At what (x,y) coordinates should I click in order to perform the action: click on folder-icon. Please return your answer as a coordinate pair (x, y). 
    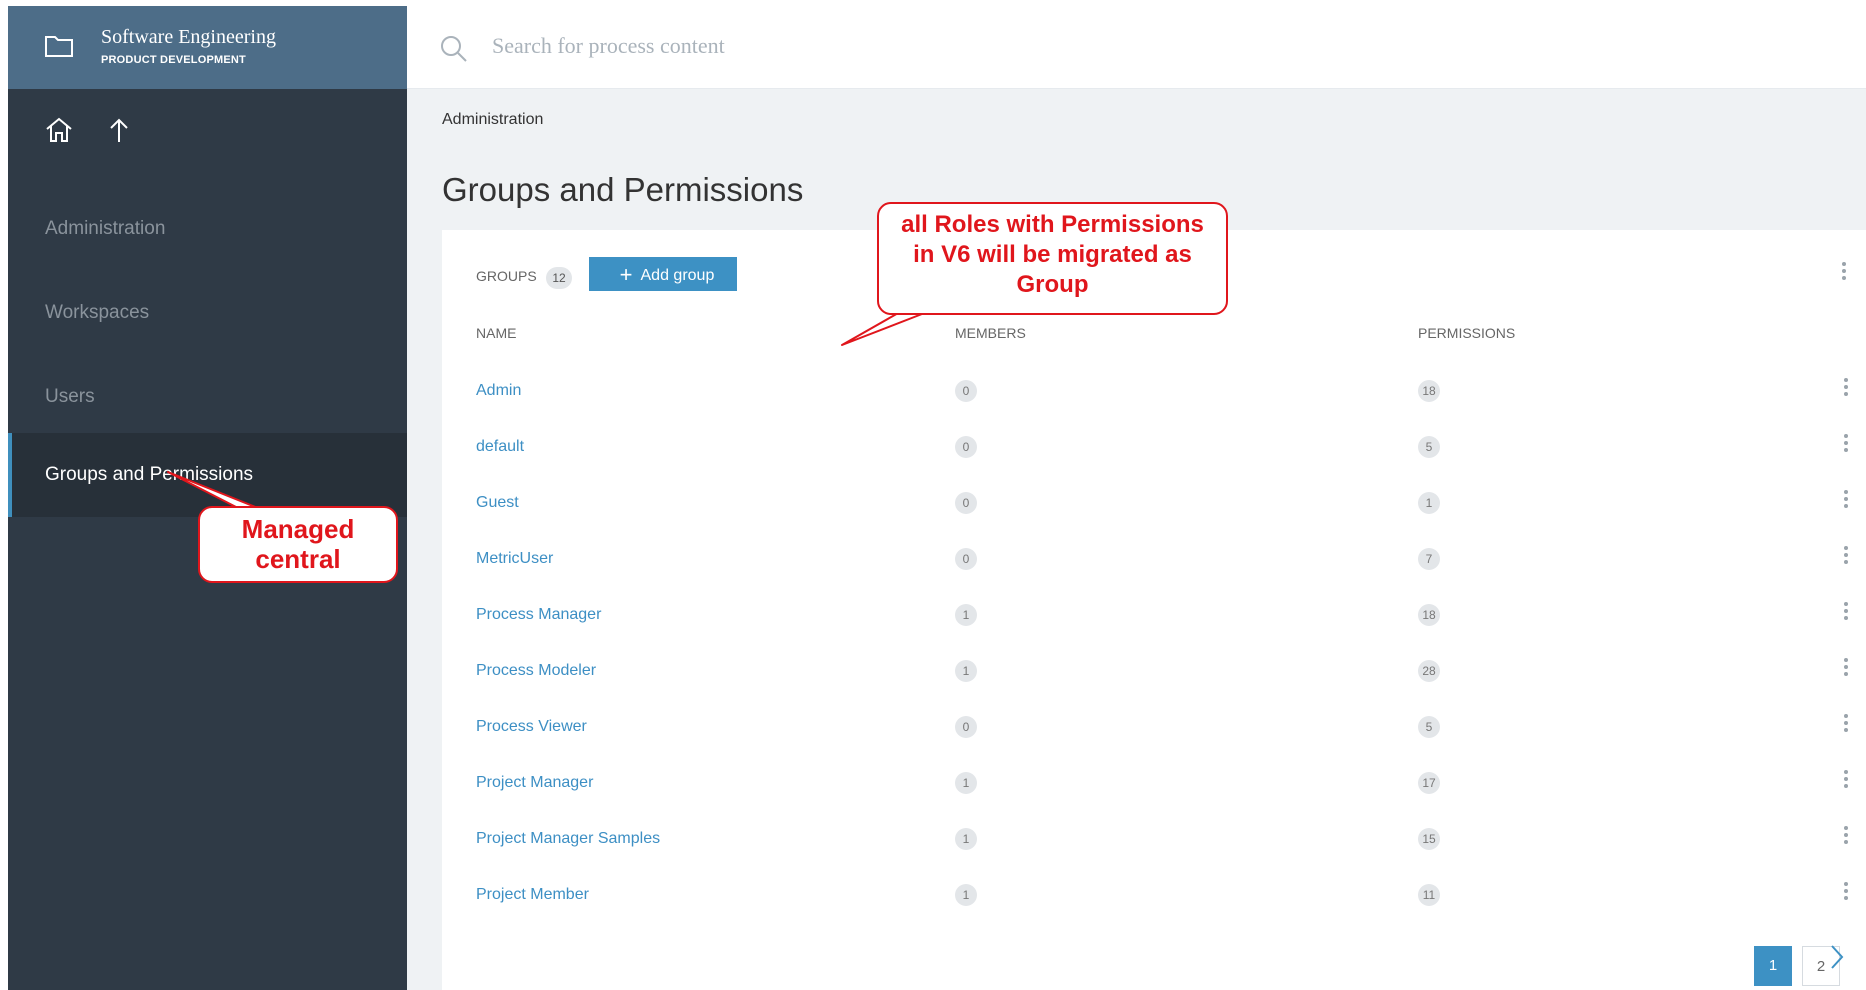
    Looking at the image, I should click on (59, 46).